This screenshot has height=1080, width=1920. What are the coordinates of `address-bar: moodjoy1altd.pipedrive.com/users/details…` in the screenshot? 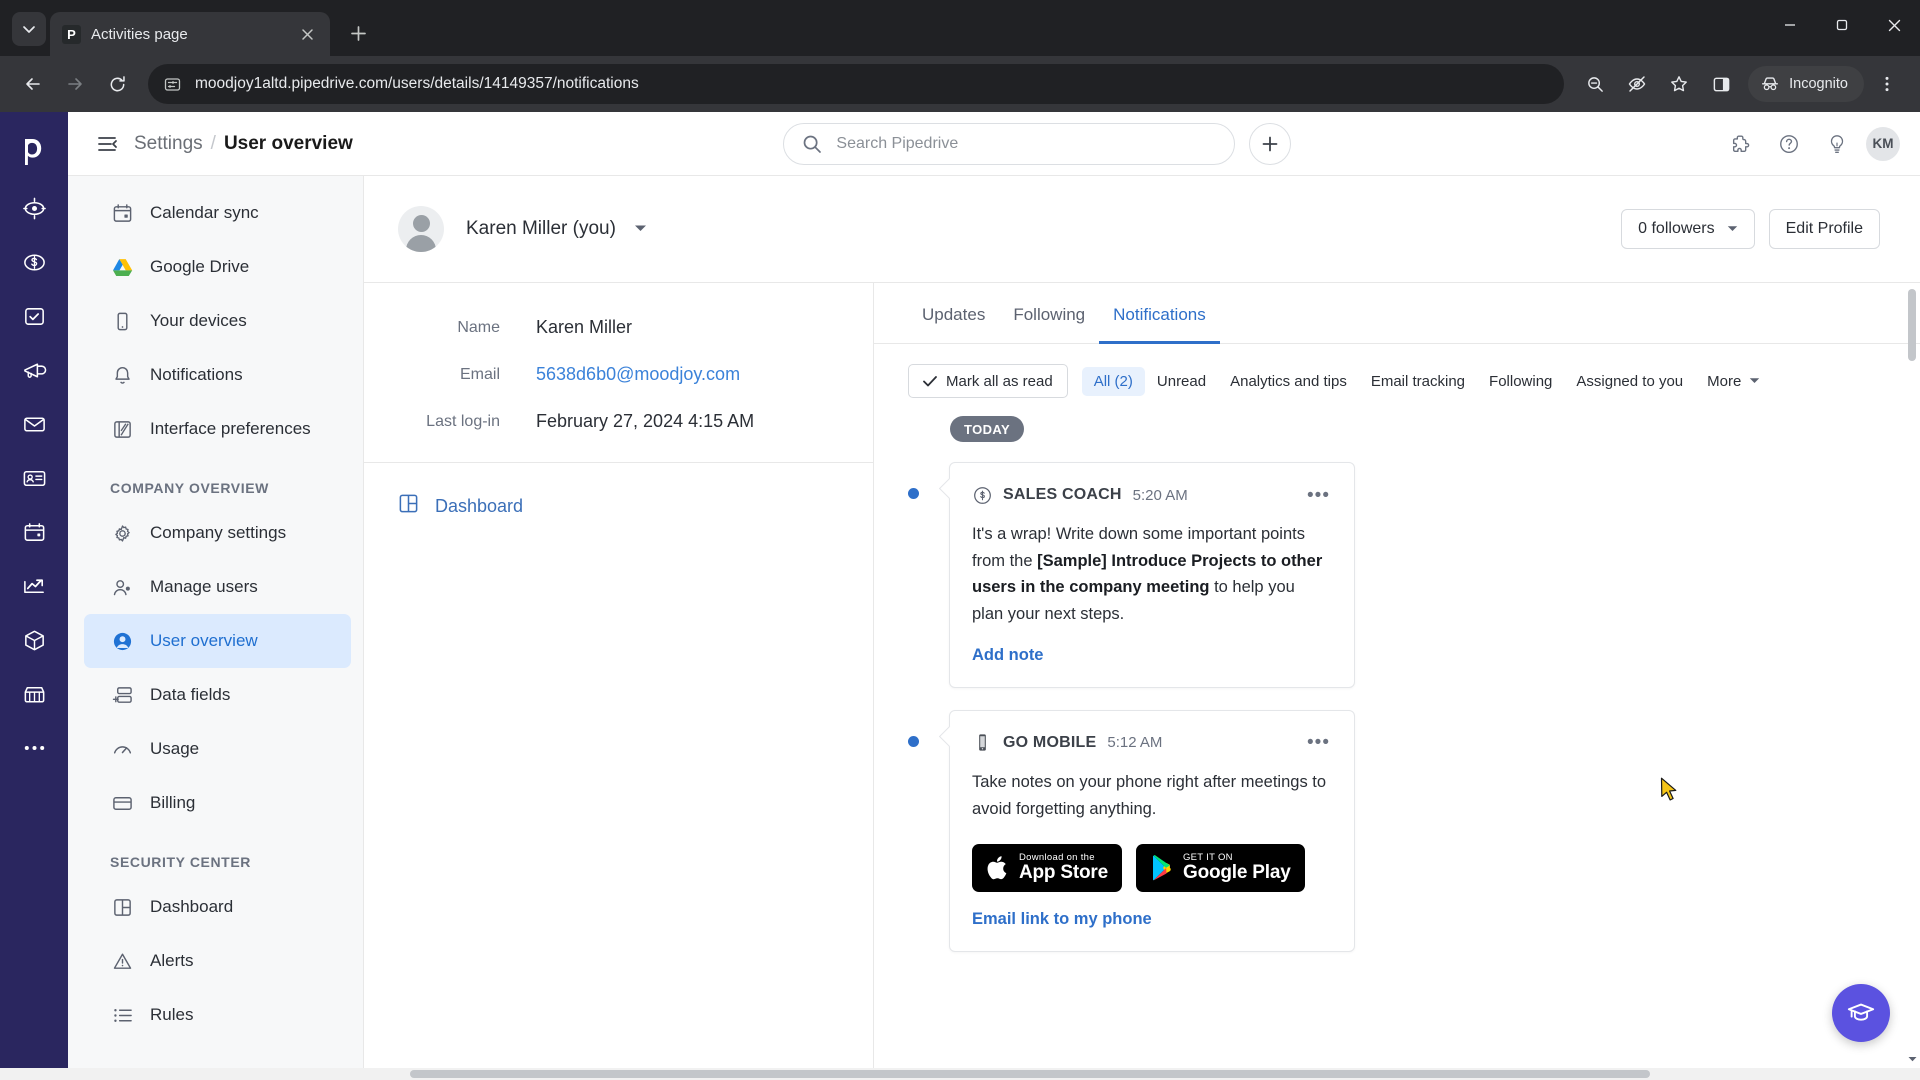 It's located at (856, 84).